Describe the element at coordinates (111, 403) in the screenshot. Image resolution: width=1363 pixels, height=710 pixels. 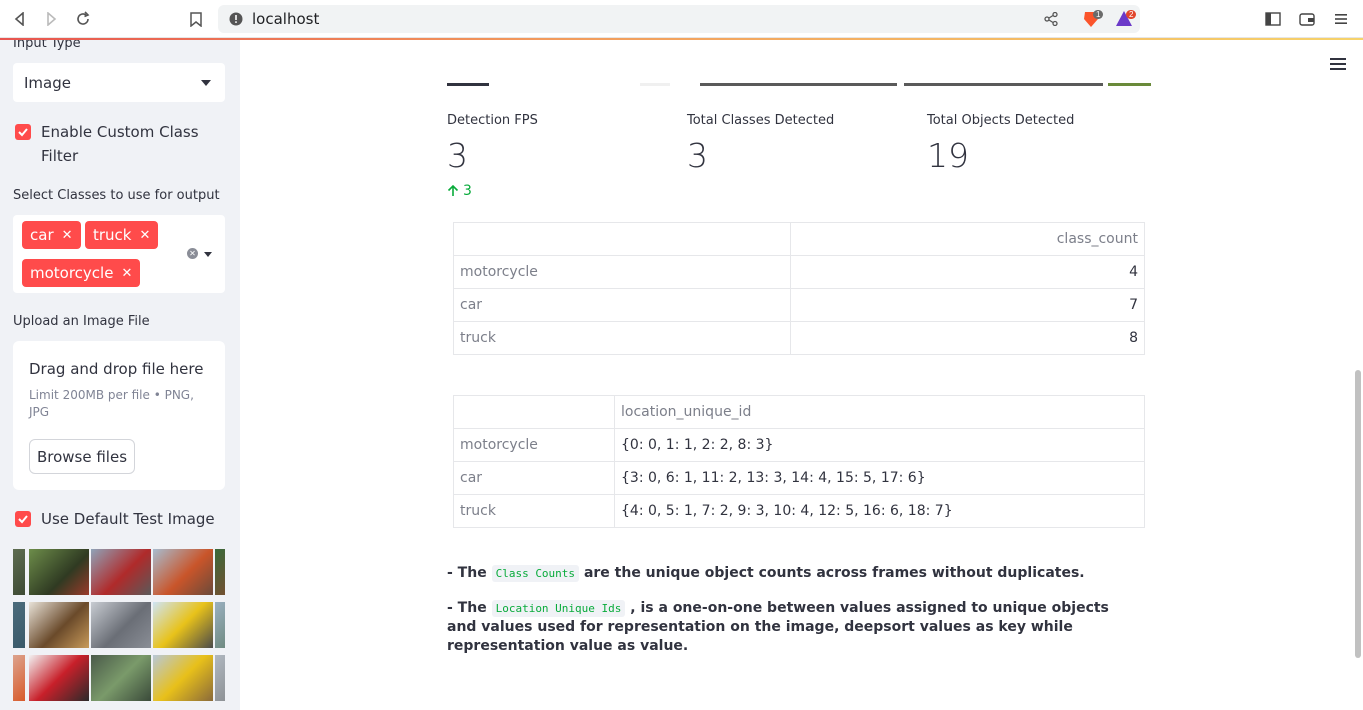
I see `dropzone-limit: Limit 200MB per file • PNG, JPG` at that location.